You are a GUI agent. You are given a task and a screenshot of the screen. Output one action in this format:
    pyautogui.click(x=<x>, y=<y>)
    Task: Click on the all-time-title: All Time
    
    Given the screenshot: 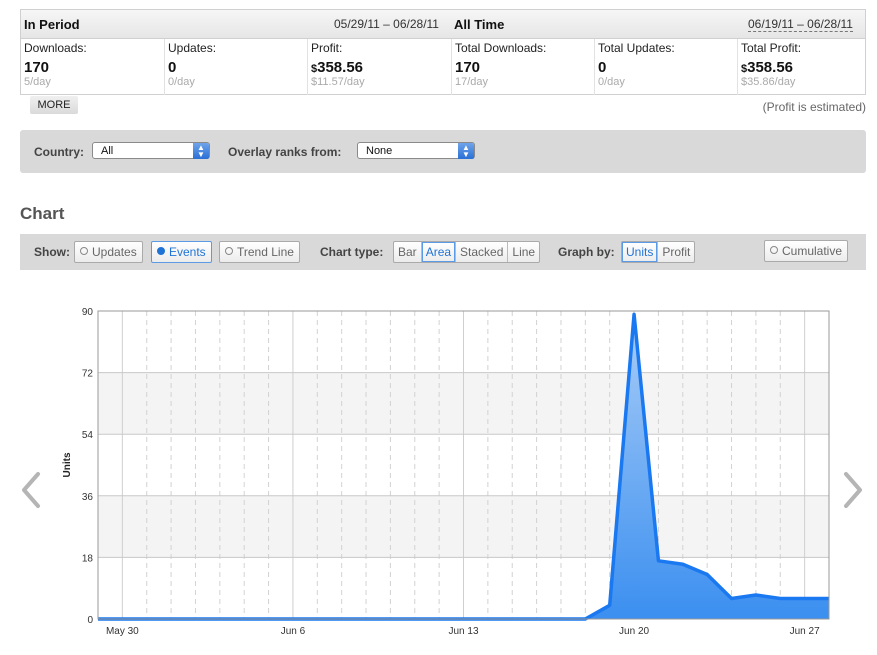 What is the action you would take?
    pyautogui.click(x=479, y=24)
    